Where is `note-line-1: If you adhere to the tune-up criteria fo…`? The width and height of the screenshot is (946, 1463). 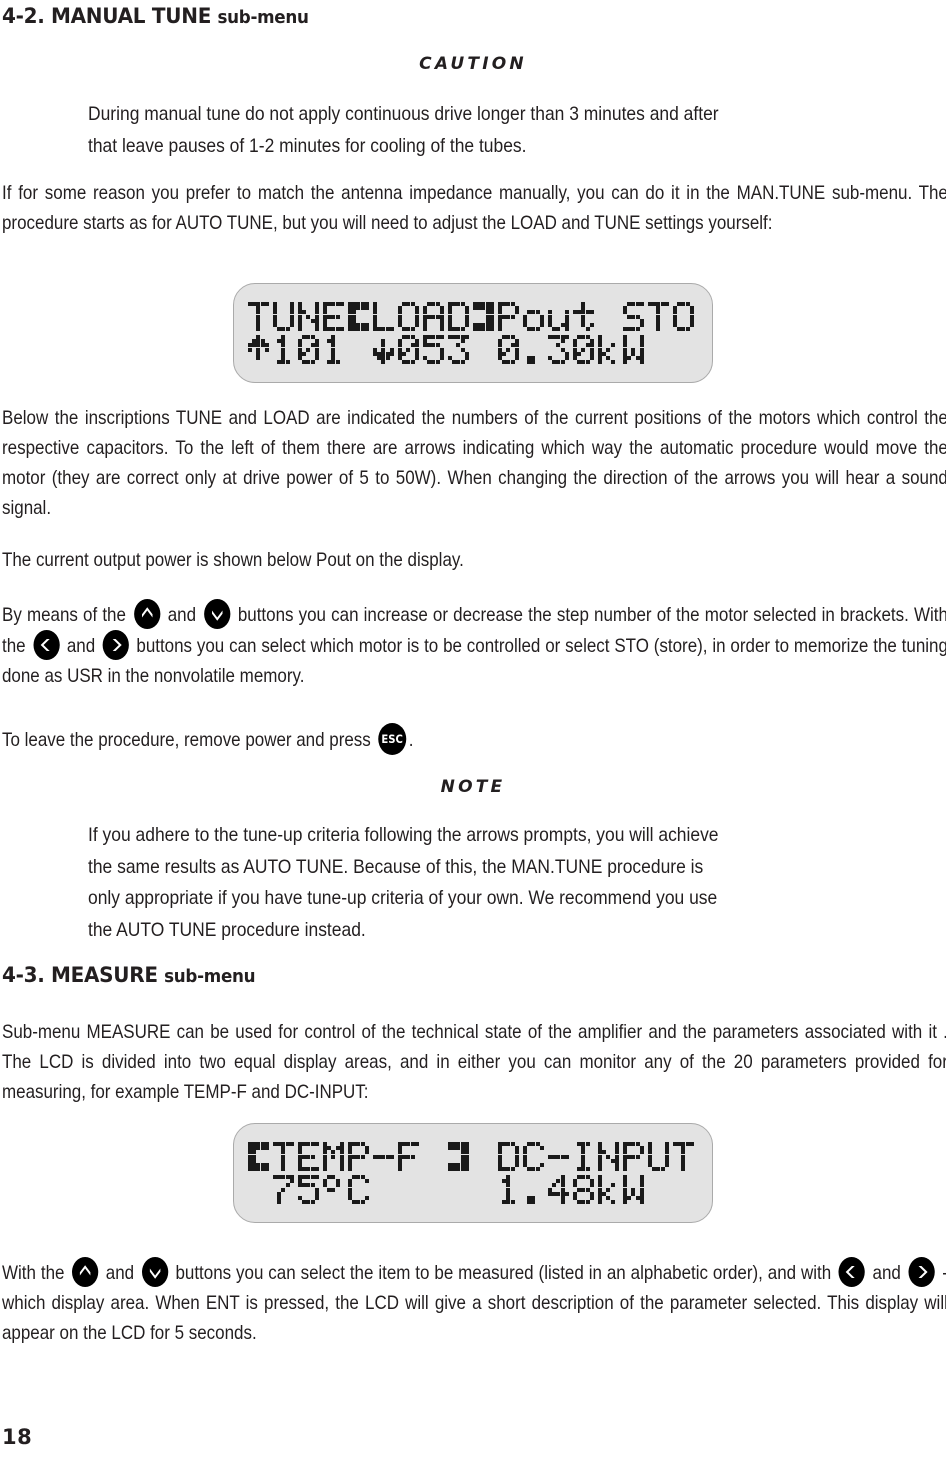
note-line-1: If you adhere to the tune-up criteria fo… is located at coordinates (403, 835).